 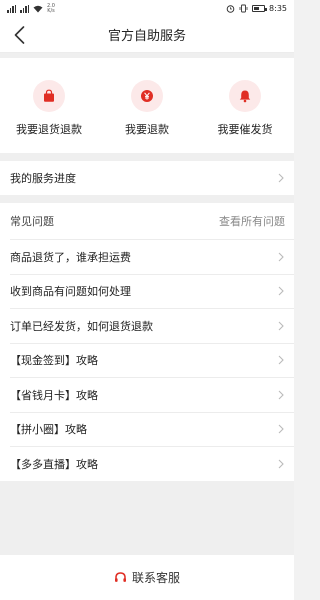 I want to click on page-title: 官方自助服务, so click(x=146, y=36).